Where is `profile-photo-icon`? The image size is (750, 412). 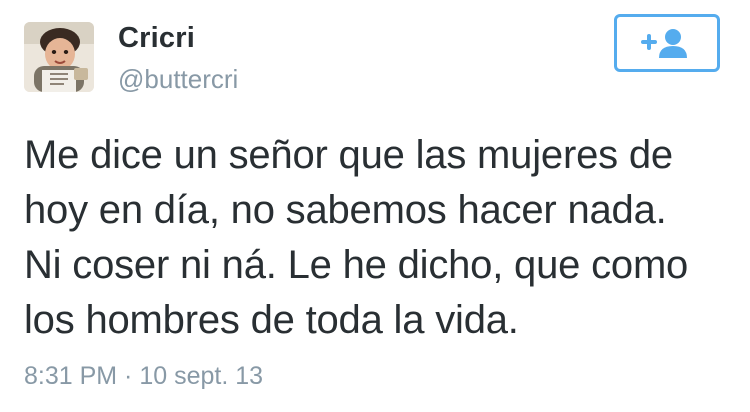 profile-photo-icon is located at coordinates (59, 57).